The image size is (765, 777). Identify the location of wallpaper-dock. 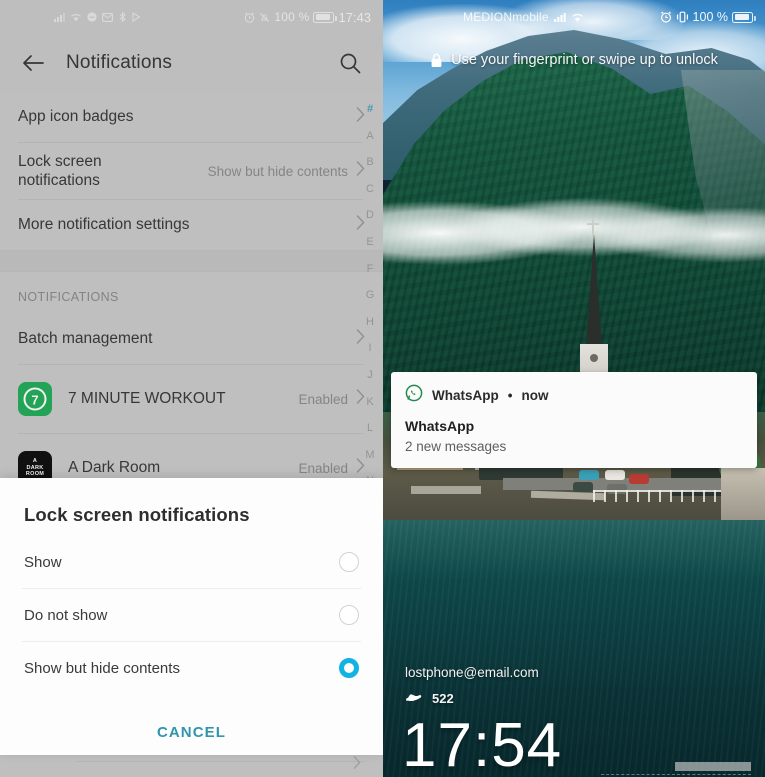
(446, 490).